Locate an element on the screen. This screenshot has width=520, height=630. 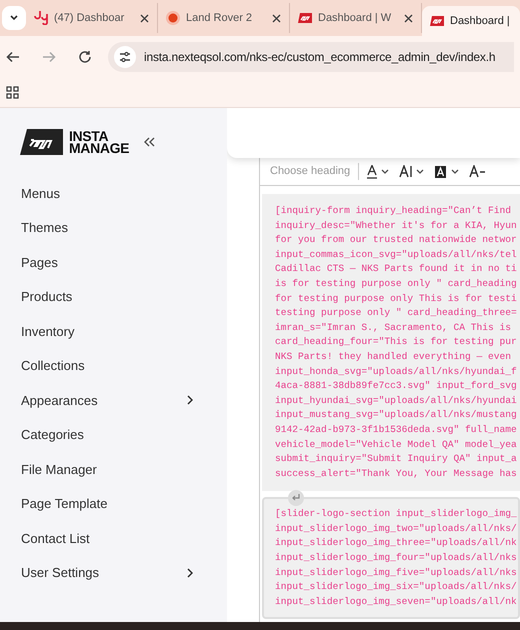
browser-tab: Land Rover 2 is located at coordinates (224, 18).